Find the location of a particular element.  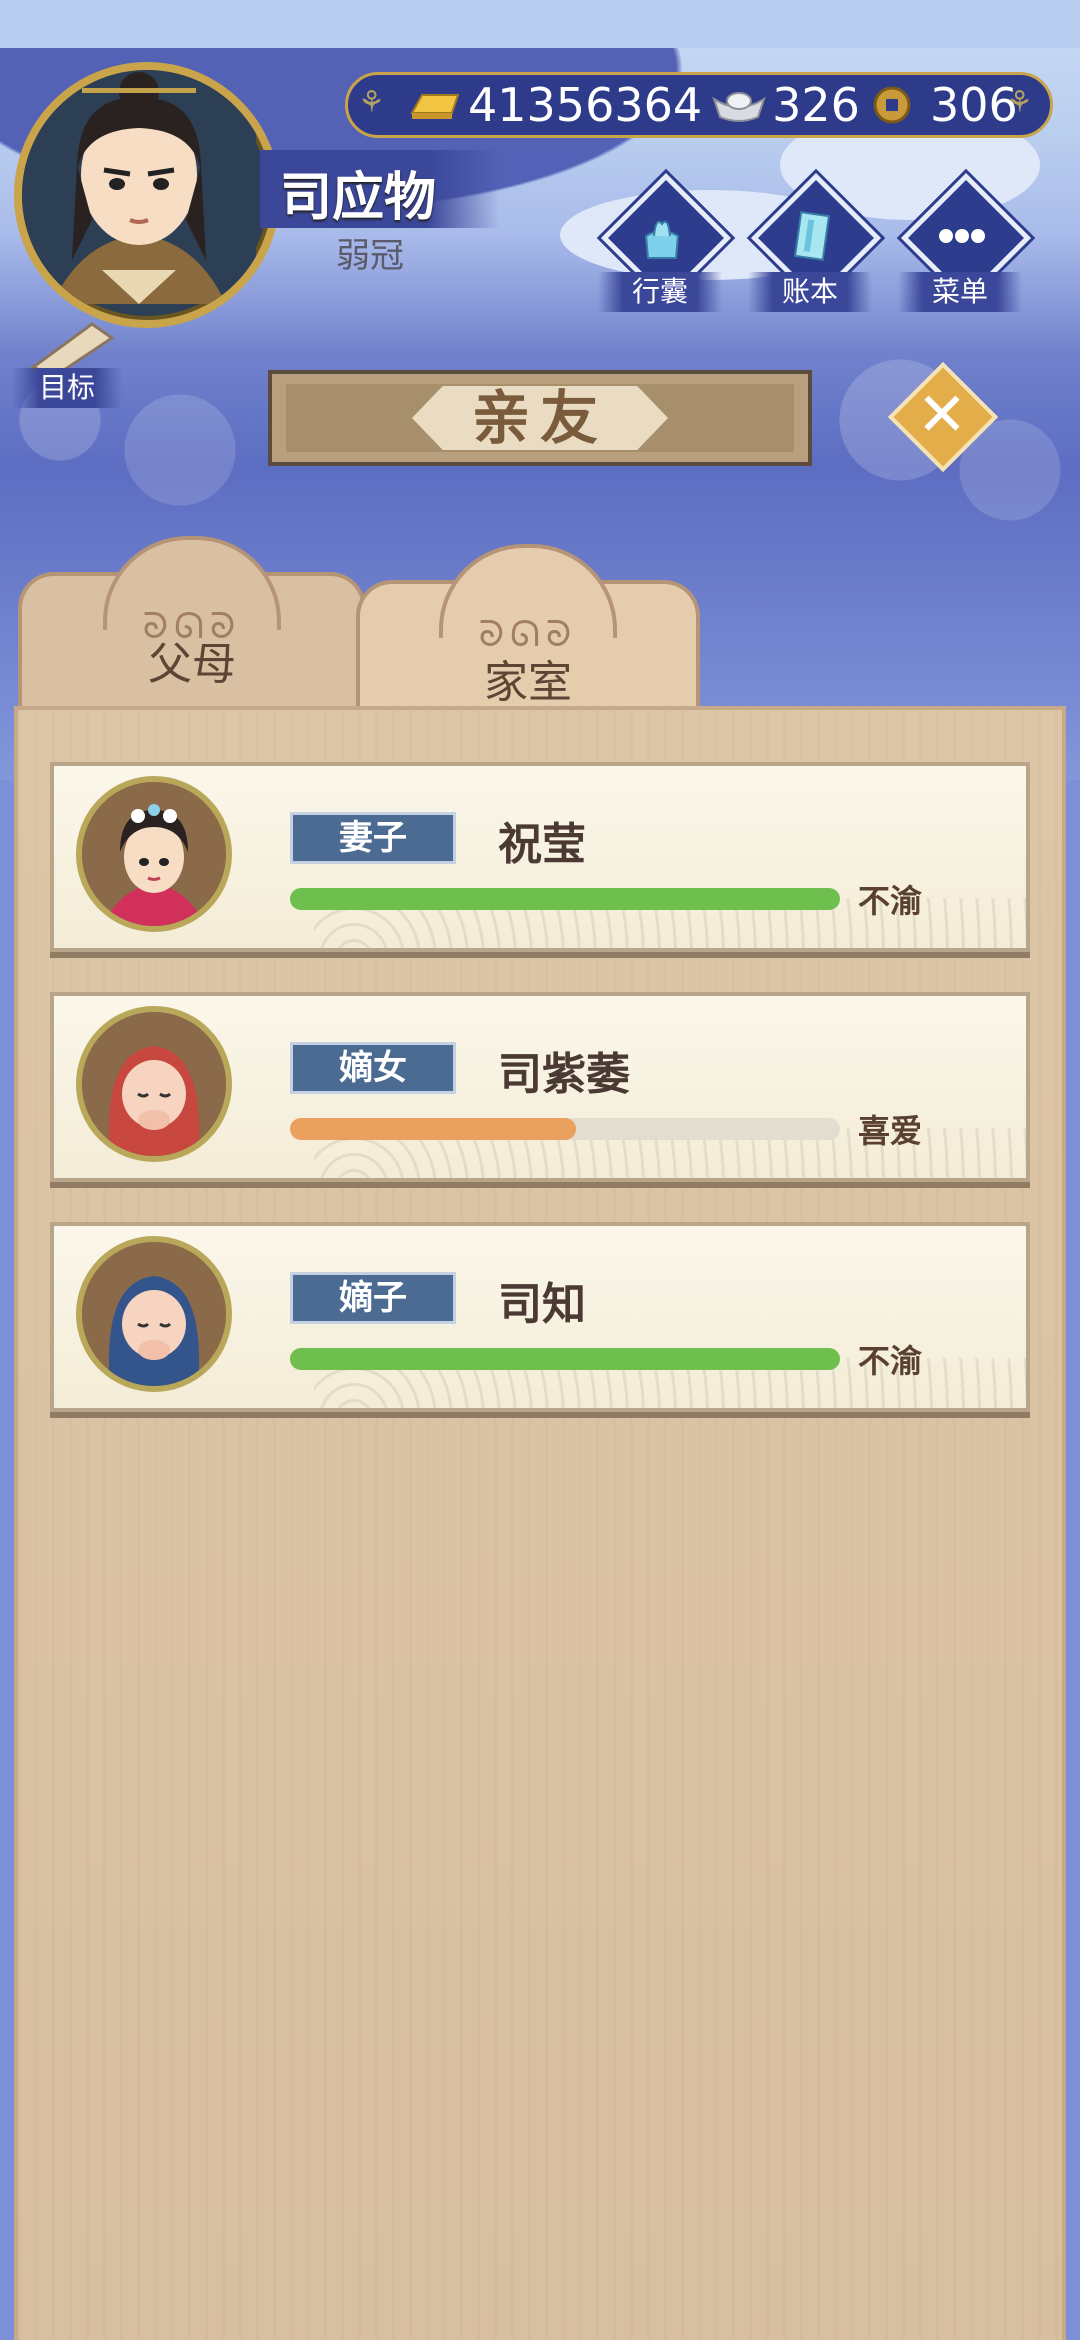

player-avatar is located at coordinates (147, 195).